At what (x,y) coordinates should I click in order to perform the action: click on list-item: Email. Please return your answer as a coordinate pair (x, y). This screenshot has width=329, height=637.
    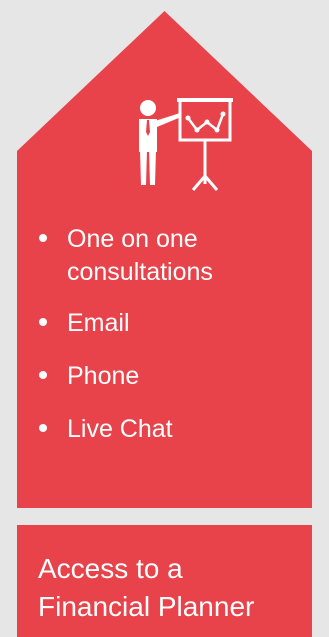
    Looking at the image, I should click on (171, 323).